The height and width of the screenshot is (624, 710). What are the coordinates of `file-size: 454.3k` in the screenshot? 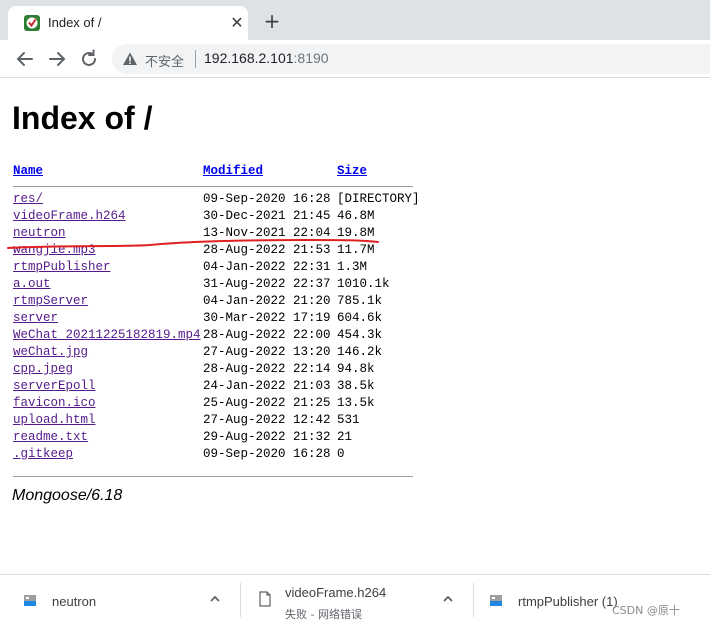 It's located at (360, 335).